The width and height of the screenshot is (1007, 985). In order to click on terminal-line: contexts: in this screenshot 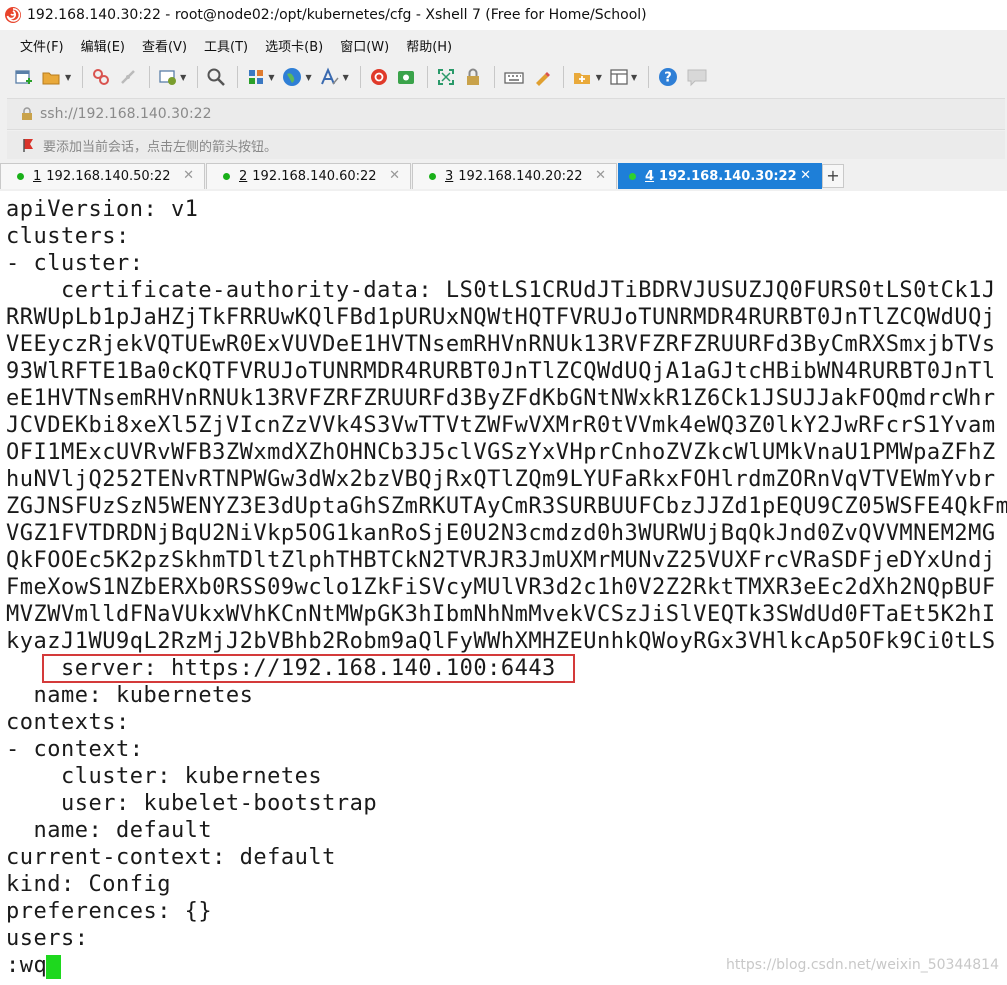, I will do `click(68, 722)`.